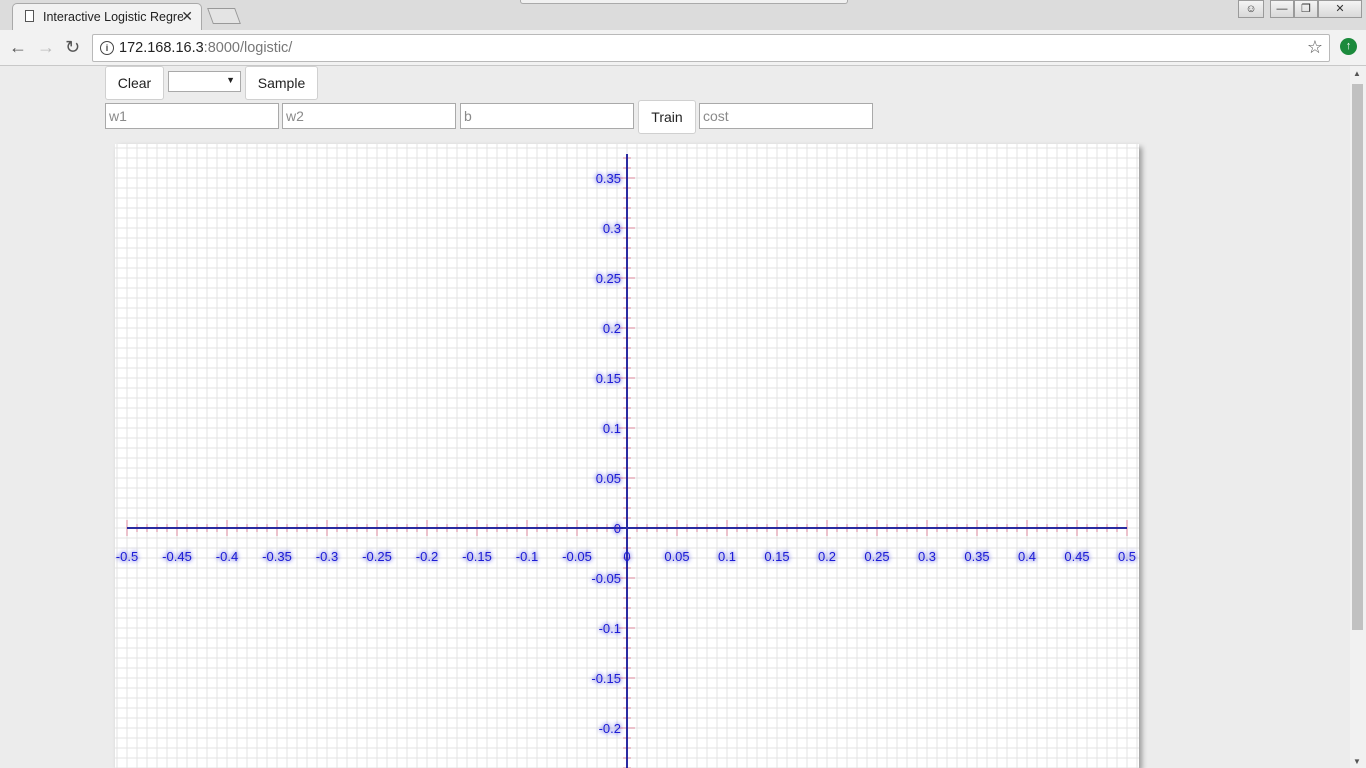  What do you see at coordinates (608, 478) in the screenshot?
I see `y-tick-label: 0.05` at bounding box center [608, 478].